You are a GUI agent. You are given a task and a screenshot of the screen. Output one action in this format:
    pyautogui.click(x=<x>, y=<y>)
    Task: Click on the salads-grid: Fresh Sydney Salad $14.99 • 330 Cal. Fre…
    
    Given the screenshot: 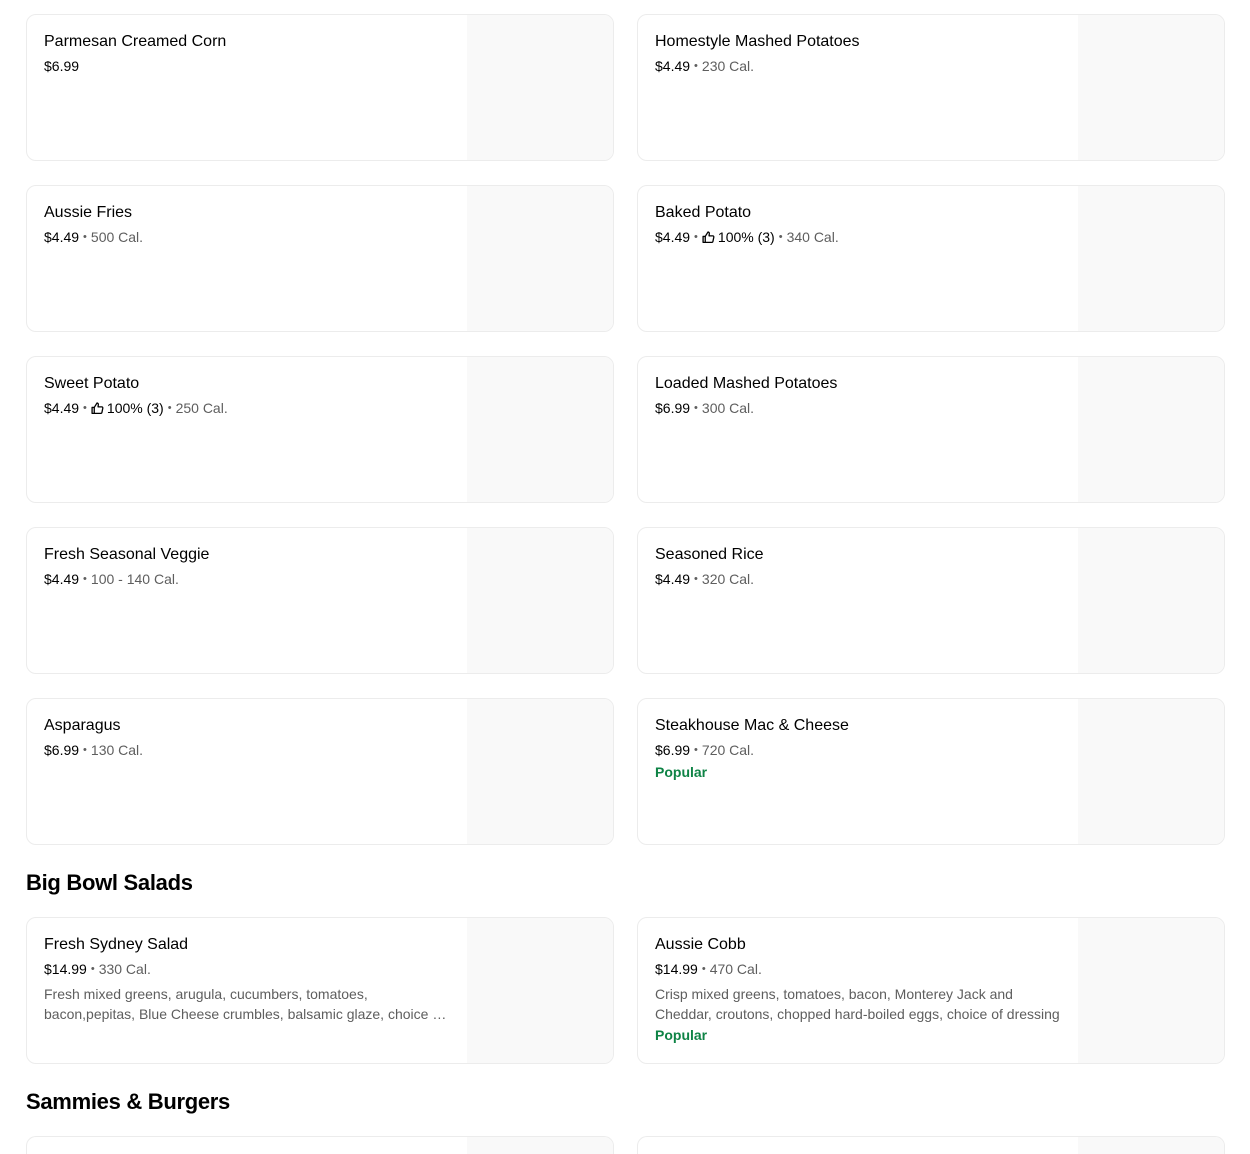 What is the action you would take?
    pyautogui.click(x=625, y=990)
    